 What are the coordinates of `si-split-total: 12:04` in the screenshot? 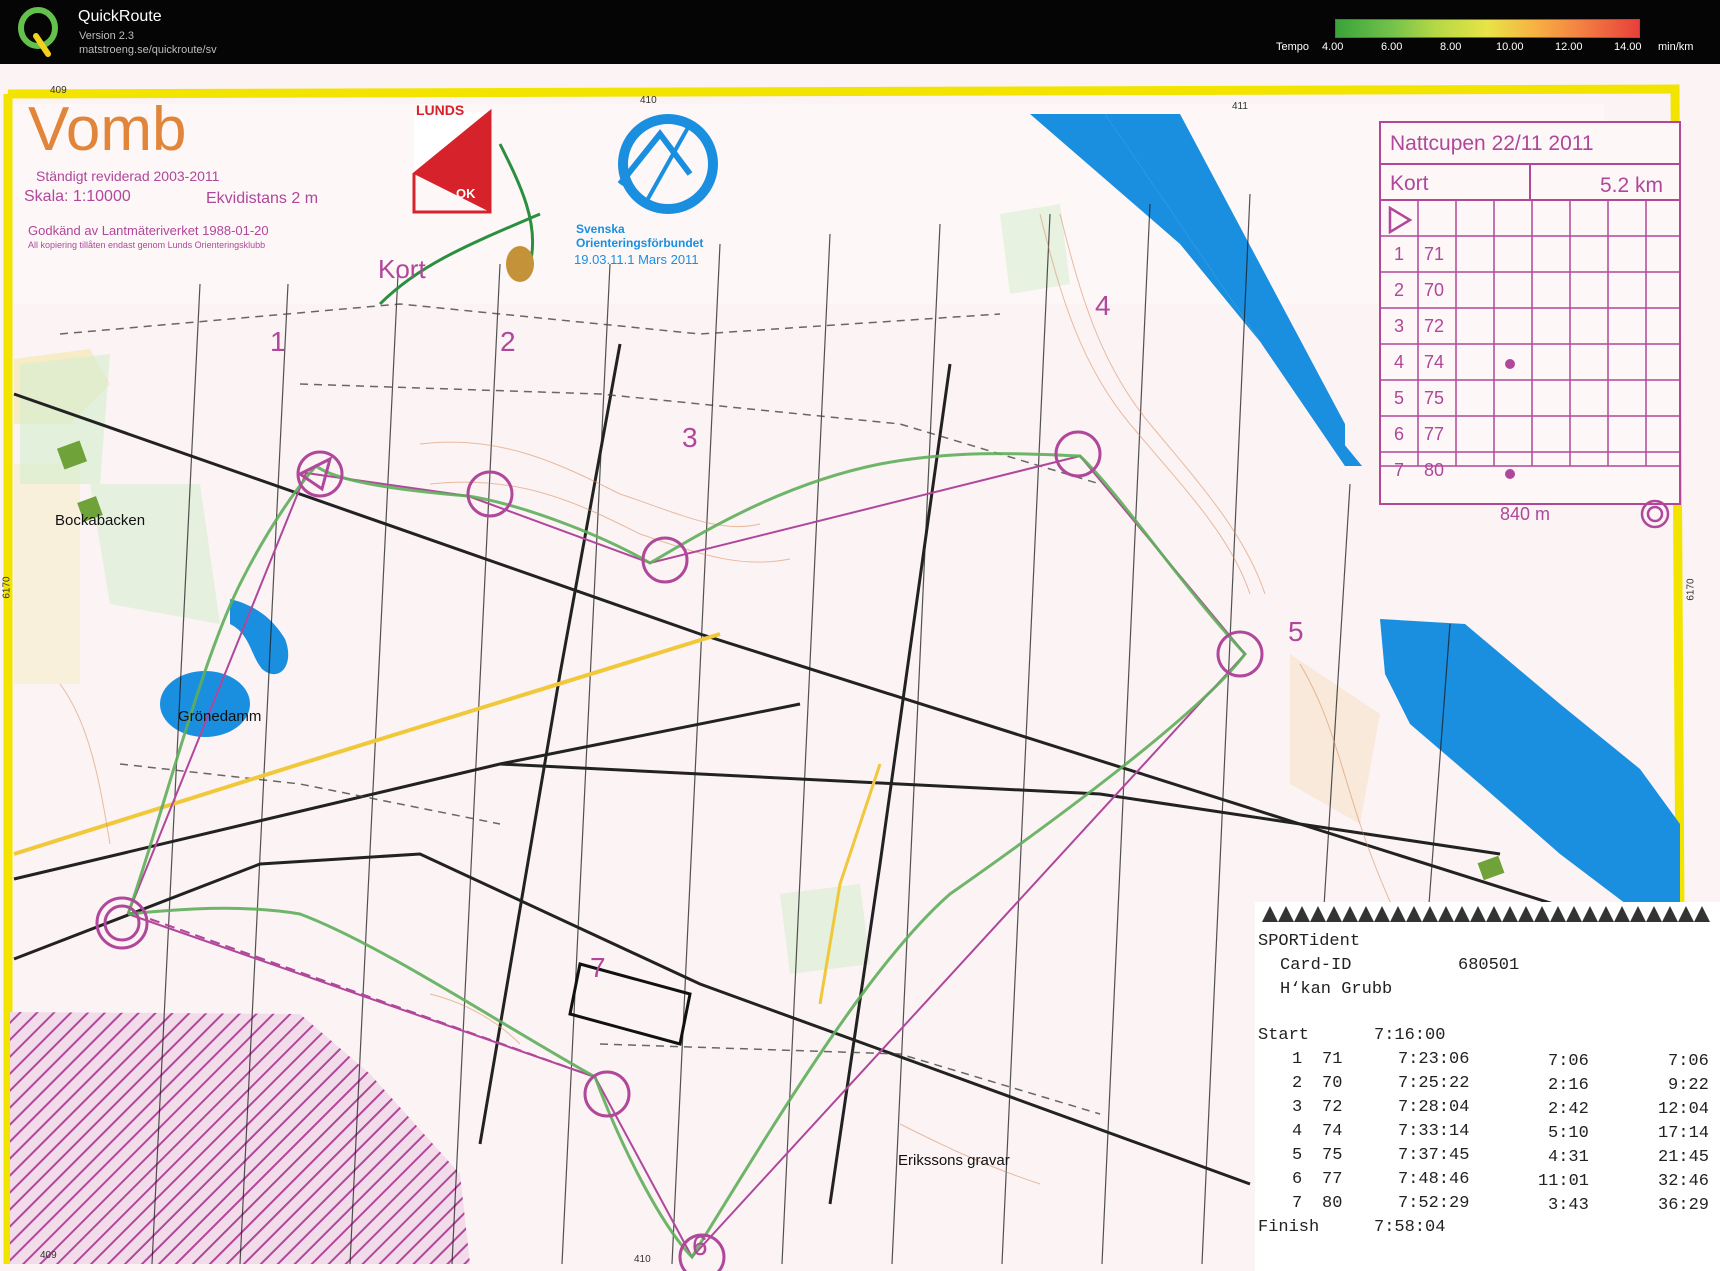 It's located at (1684, 1109).